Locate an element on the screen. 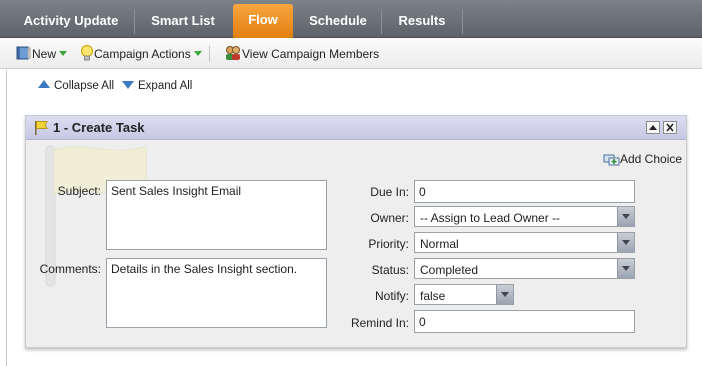 This screenshot has height=366, width=702. new-menu-button: New is located at coordinates (42, 54).